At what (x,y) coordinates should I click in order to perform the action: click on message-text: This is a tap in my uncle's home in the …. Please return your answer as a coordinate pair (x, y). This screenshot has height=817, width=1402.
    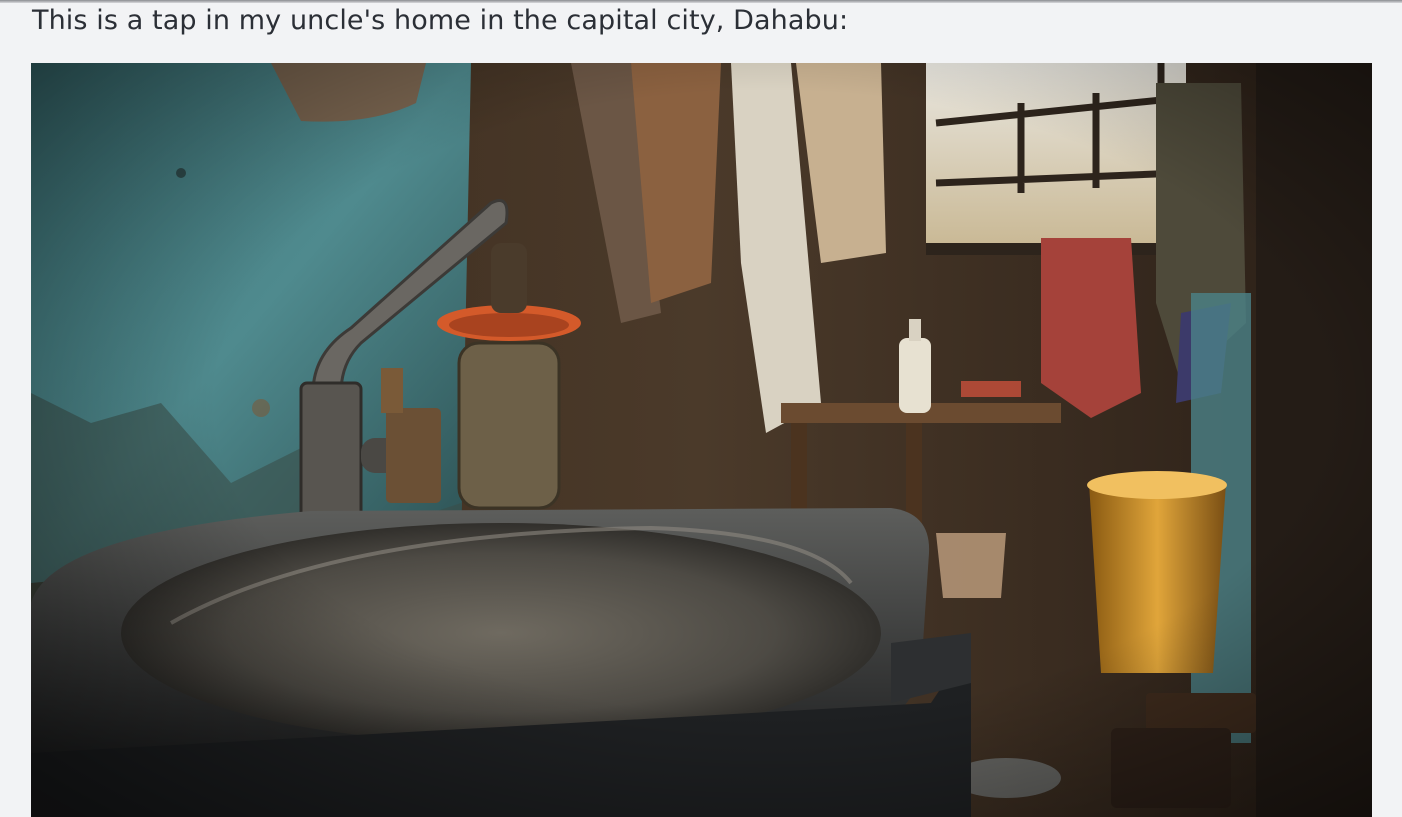
    Looking at the image, I should click on (440, 20).